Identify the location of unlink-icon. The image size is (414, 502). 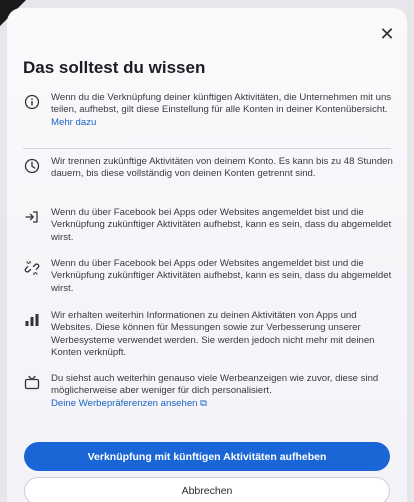
(32, 268).